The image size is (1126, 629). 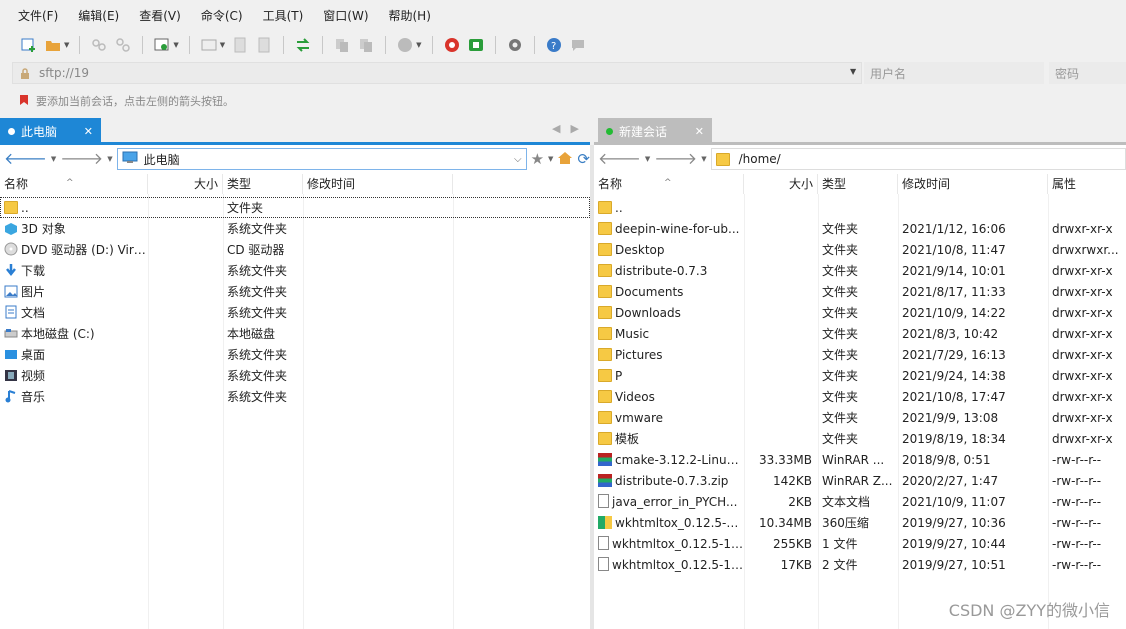 I want to click on file-row: Documents 文件夹 2021/8/17, 11:33 drwxr-xr-x, so click(x=860, y=291).